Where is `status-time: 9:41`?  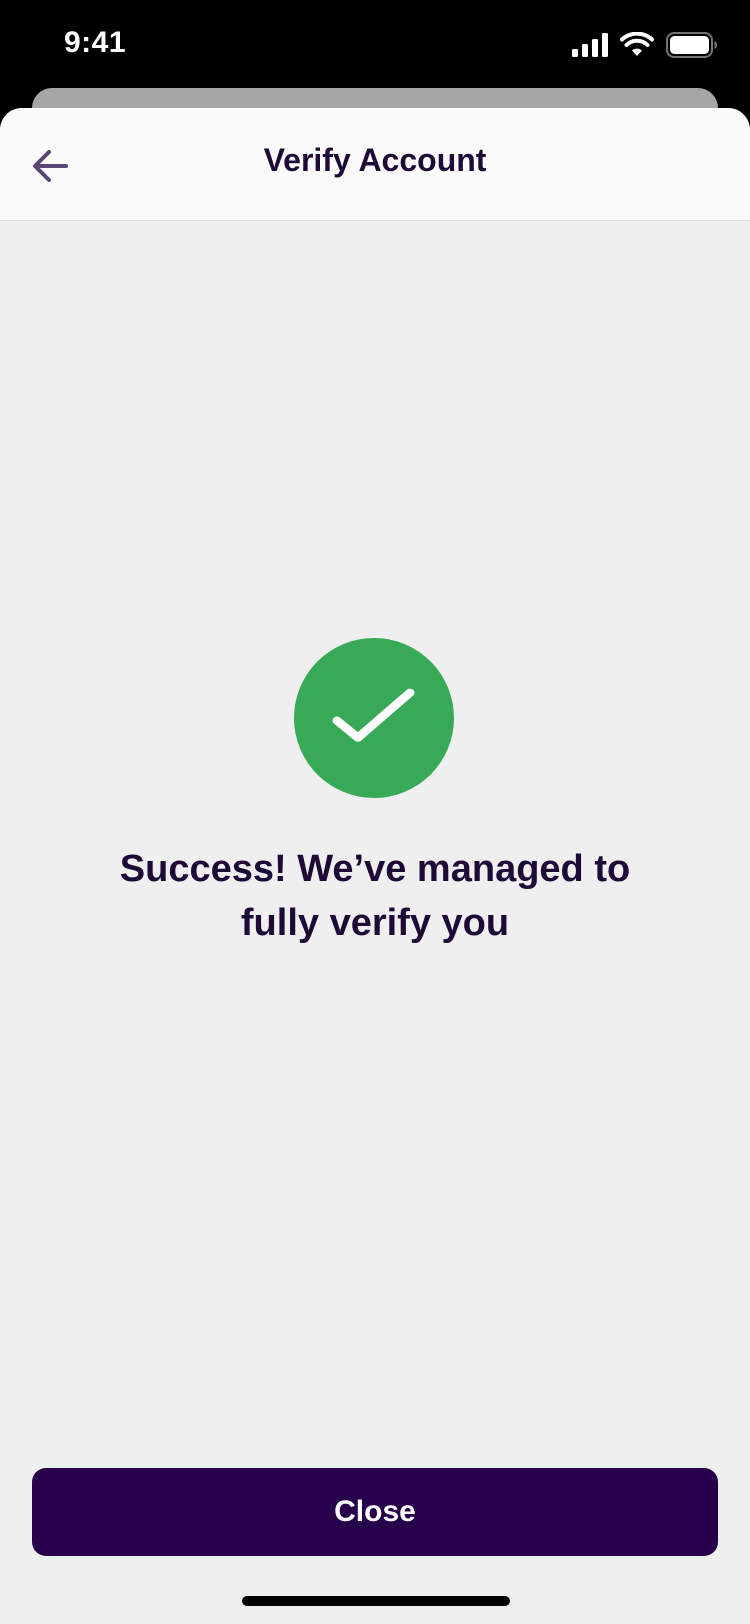
status-time: 9:41 is located at coordinates (95, 42).